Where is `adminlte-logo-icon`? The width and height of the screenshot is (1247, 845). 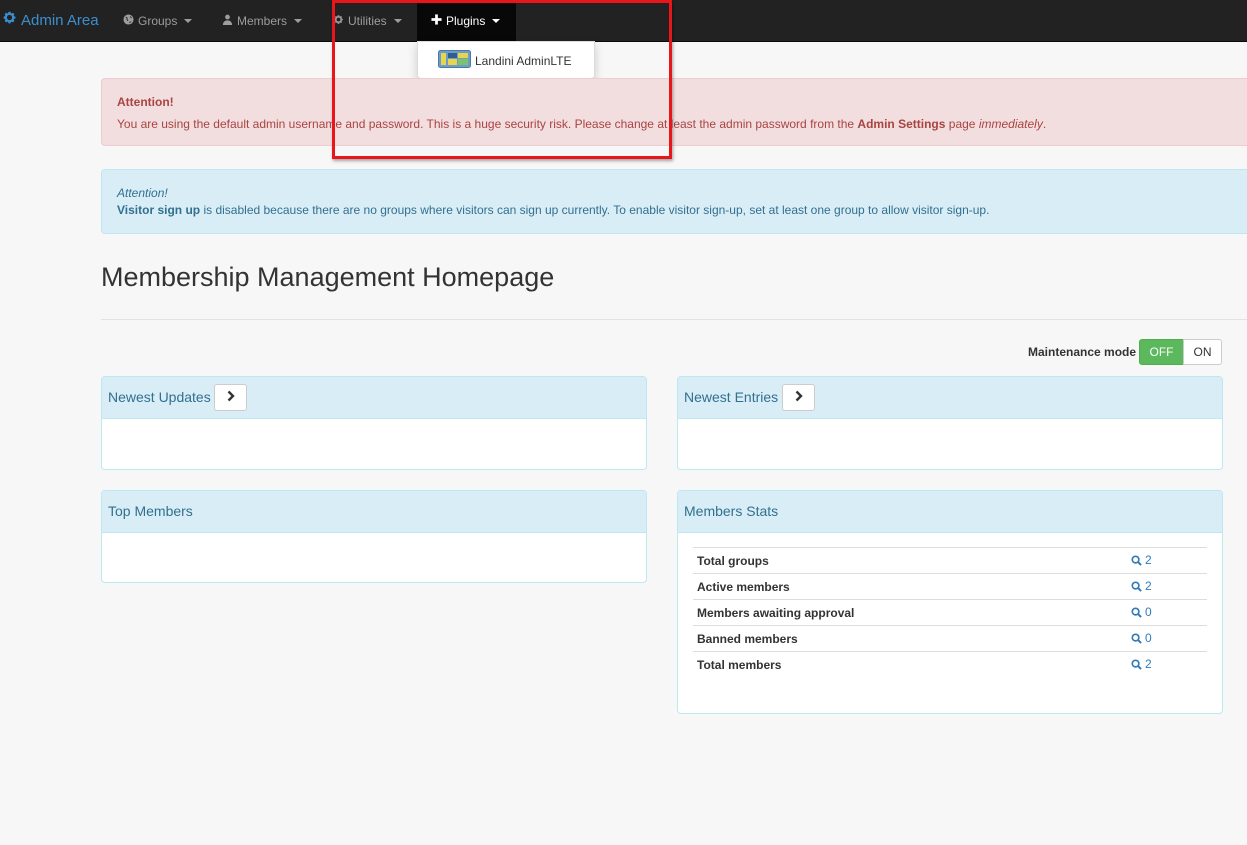 adminlte-logo-icon is located at coordinates (454, 60).